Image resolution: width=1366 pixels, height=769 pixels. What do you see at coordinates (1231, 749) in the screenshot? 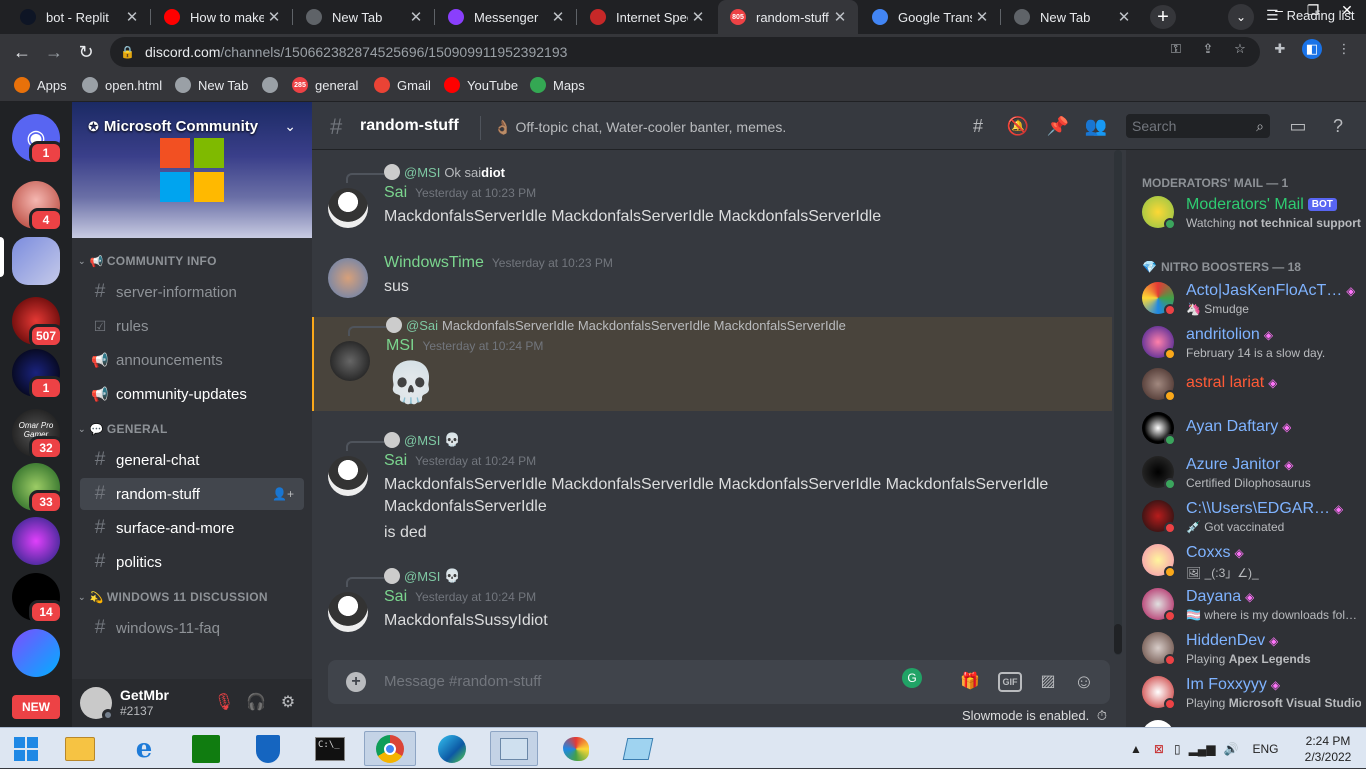
I see `volume-icon: 🔊` at bounding box center [1231, 749].